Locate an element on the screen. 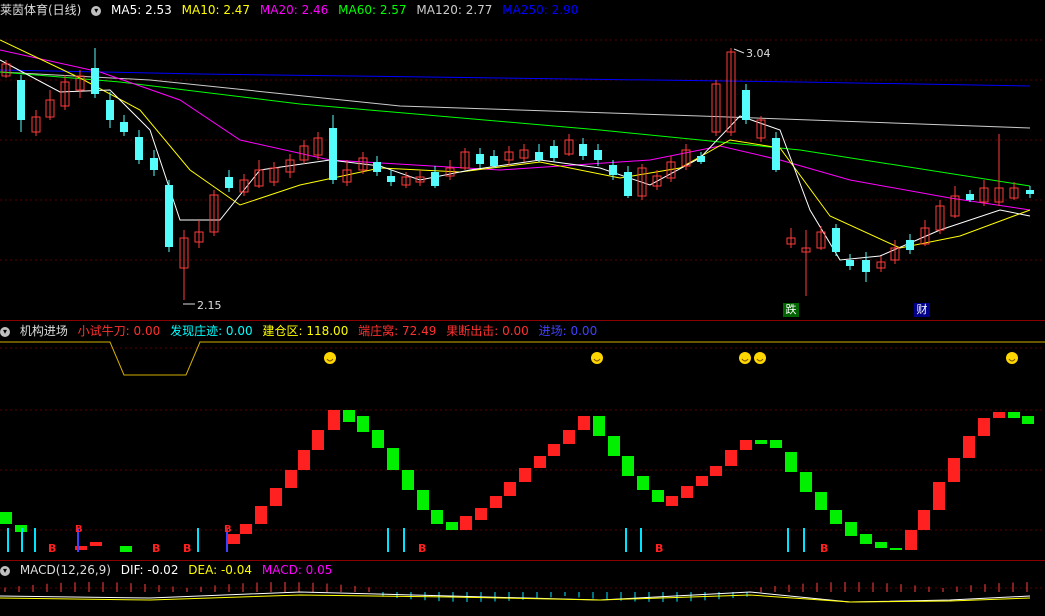 The height and width of the screenshot is (616, 1045). macd-panel is located at coordinates (522, 597).